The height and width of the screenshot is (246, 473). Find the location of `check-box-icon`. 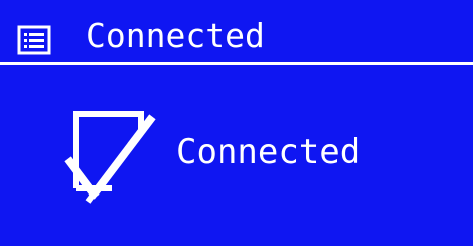

check-box-icon is located at coordinates (119, 160).